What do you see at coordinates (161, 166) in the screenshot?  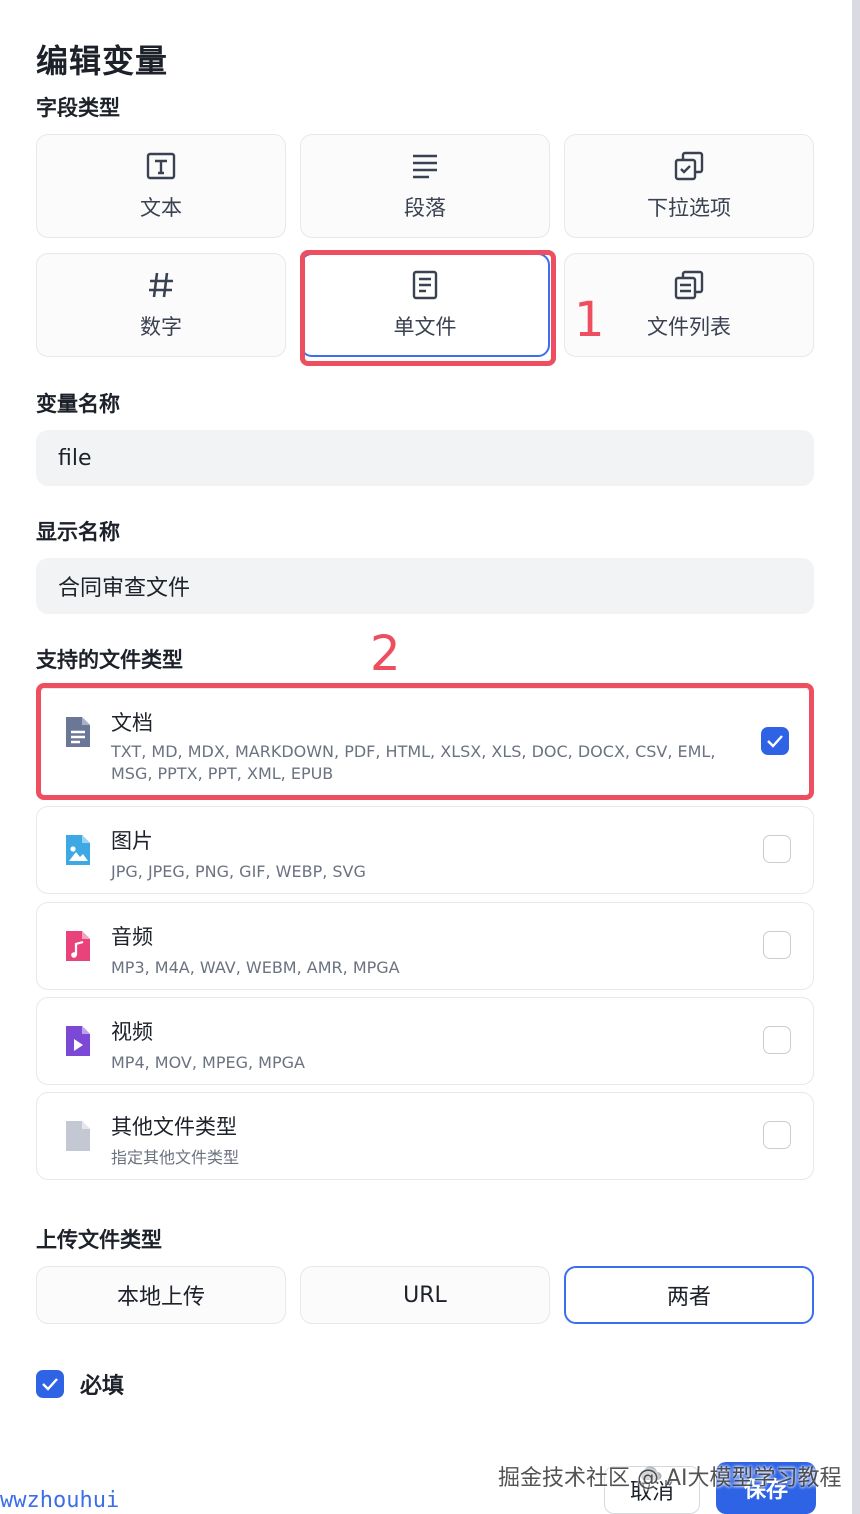 I see `text-type-icon` at bounding box center [161, 166].